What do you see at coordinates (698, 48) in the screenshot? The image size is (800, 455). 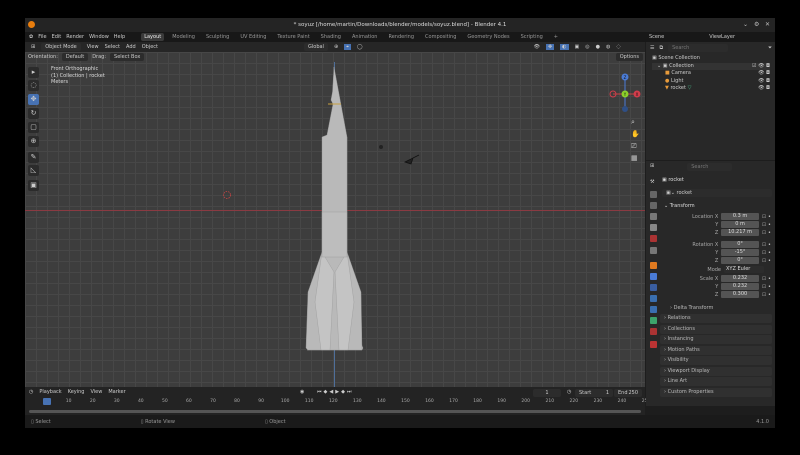 I see `outliner-search-input: Search` at bounding box center [698, 48].